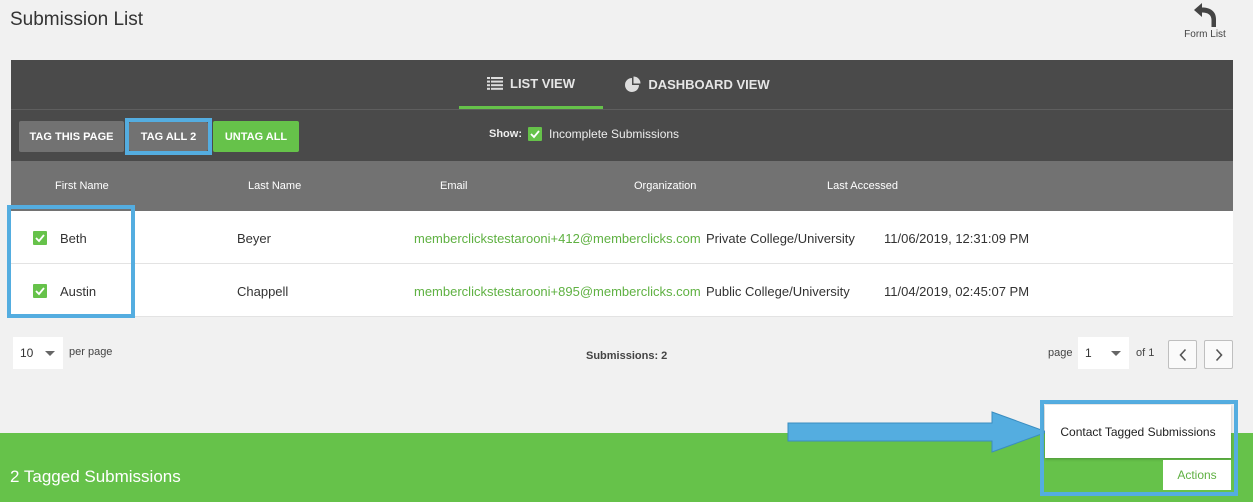 This screenshot has width=1253, height=502. I want to click on column-header-first-name: First Name, so click(82, 186).